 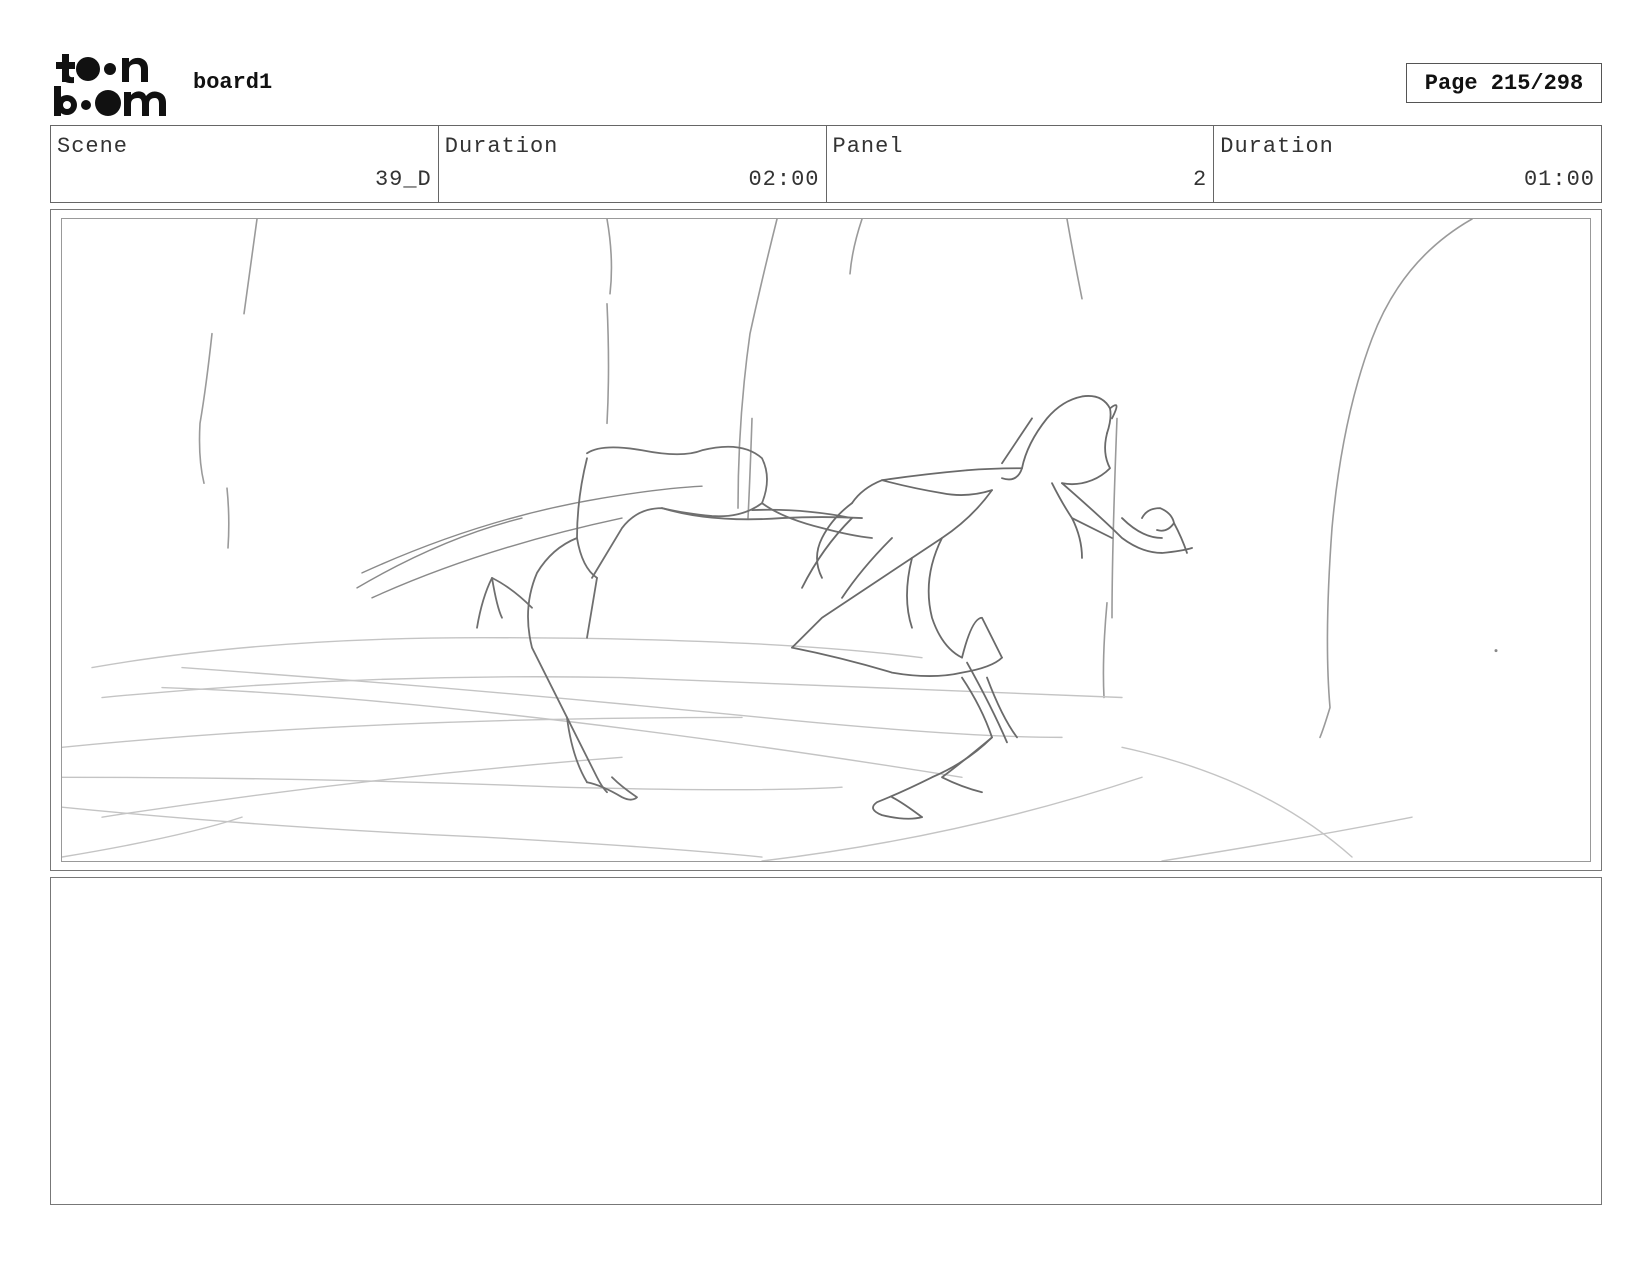 What do you see at coordinates (403, 179) in the screenshot?
I see `scene-value: 39_D` at bounding box center [403, 179].